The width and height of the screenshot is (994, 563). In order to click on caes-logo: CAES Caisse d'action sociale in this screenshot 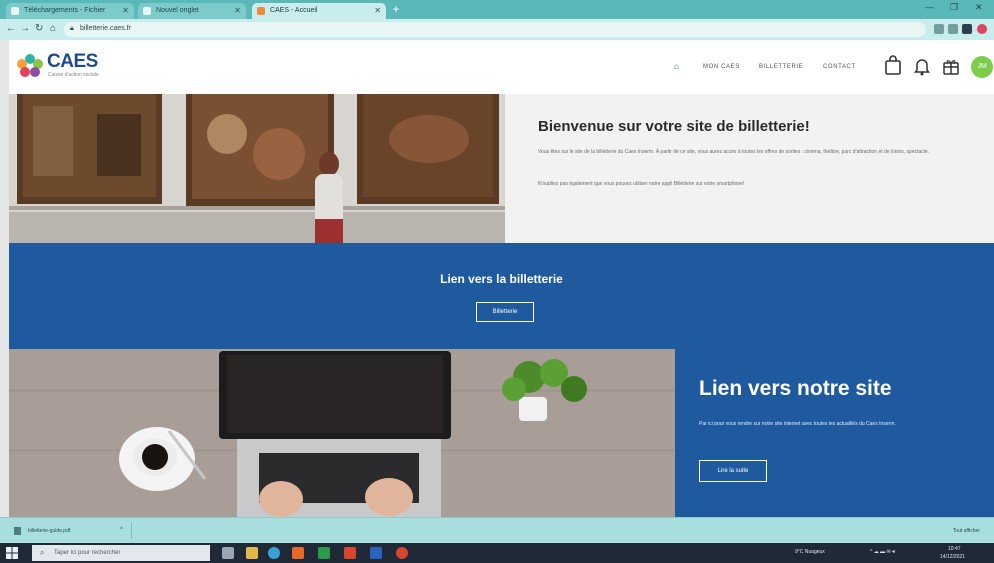, I will do `click(59, 67)`.